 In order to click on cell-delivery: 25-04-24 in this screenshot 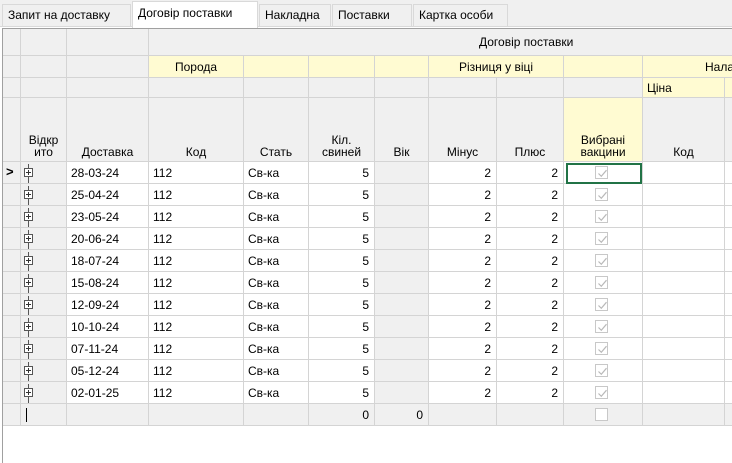, I will do `click(108, 195)`.